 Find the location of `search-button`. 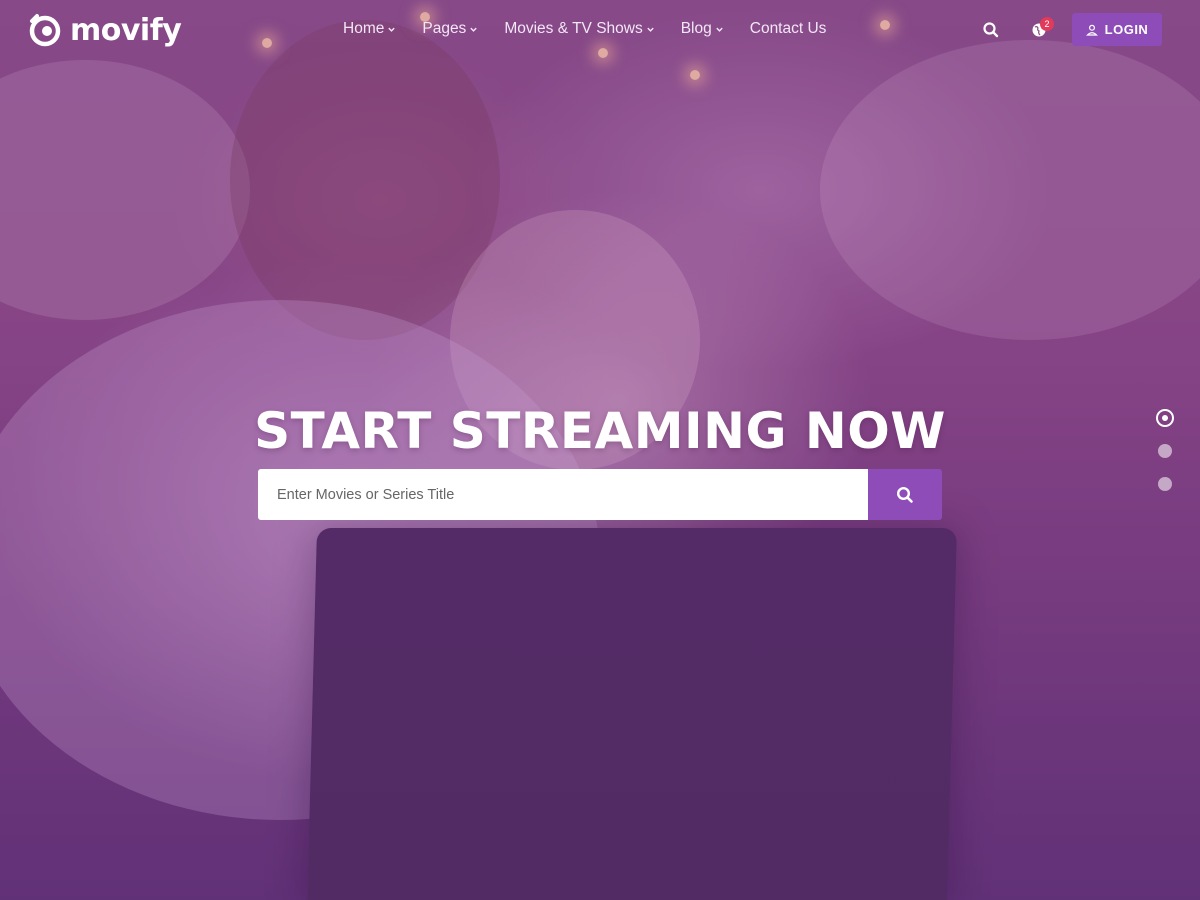

search-button is located at coordinates (905, 494).